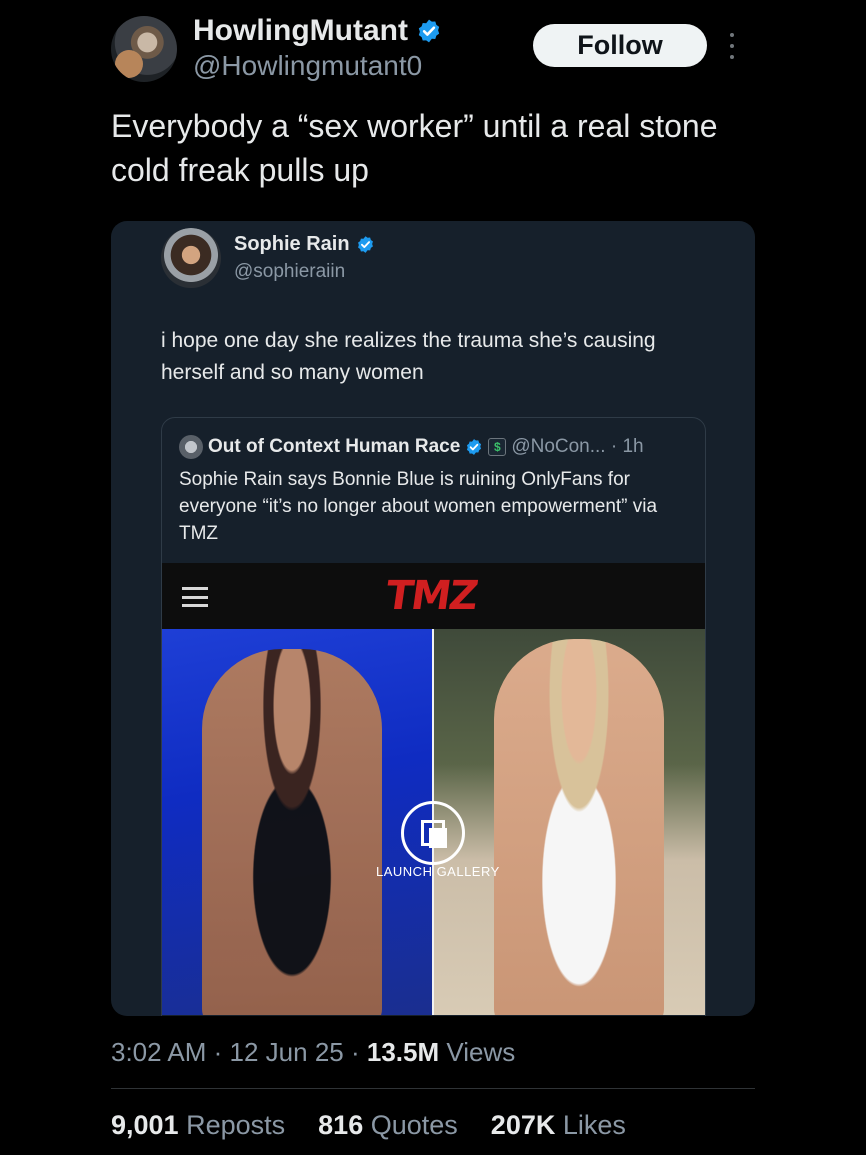  I want to click on quoted-author-handle: @sophieraiin, so click(289, 272).